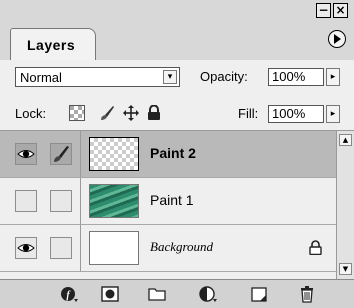 The width and height of the screenshot is (354, 308). I want to click on layer-row-background: Background, so click(168, 248).